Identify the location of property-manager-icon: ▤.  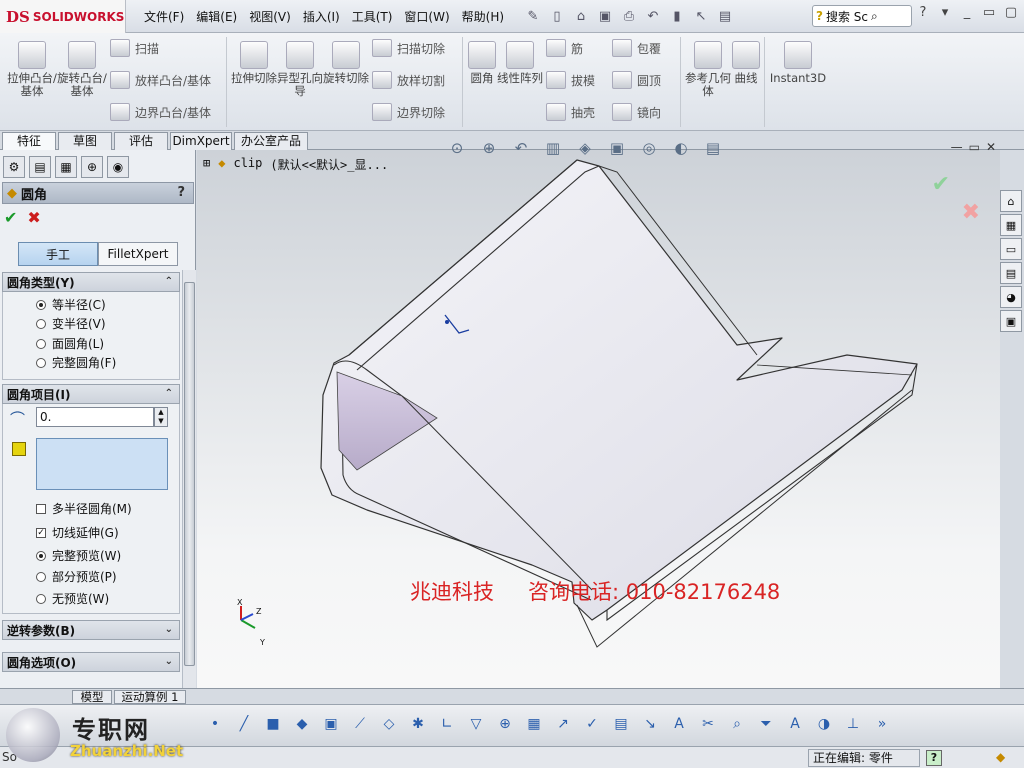
(40, 167).